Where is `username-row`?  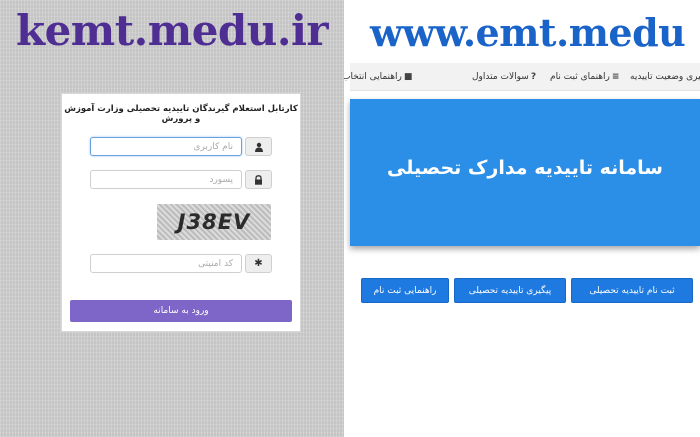 username-row is located at coordinates (181, 147).